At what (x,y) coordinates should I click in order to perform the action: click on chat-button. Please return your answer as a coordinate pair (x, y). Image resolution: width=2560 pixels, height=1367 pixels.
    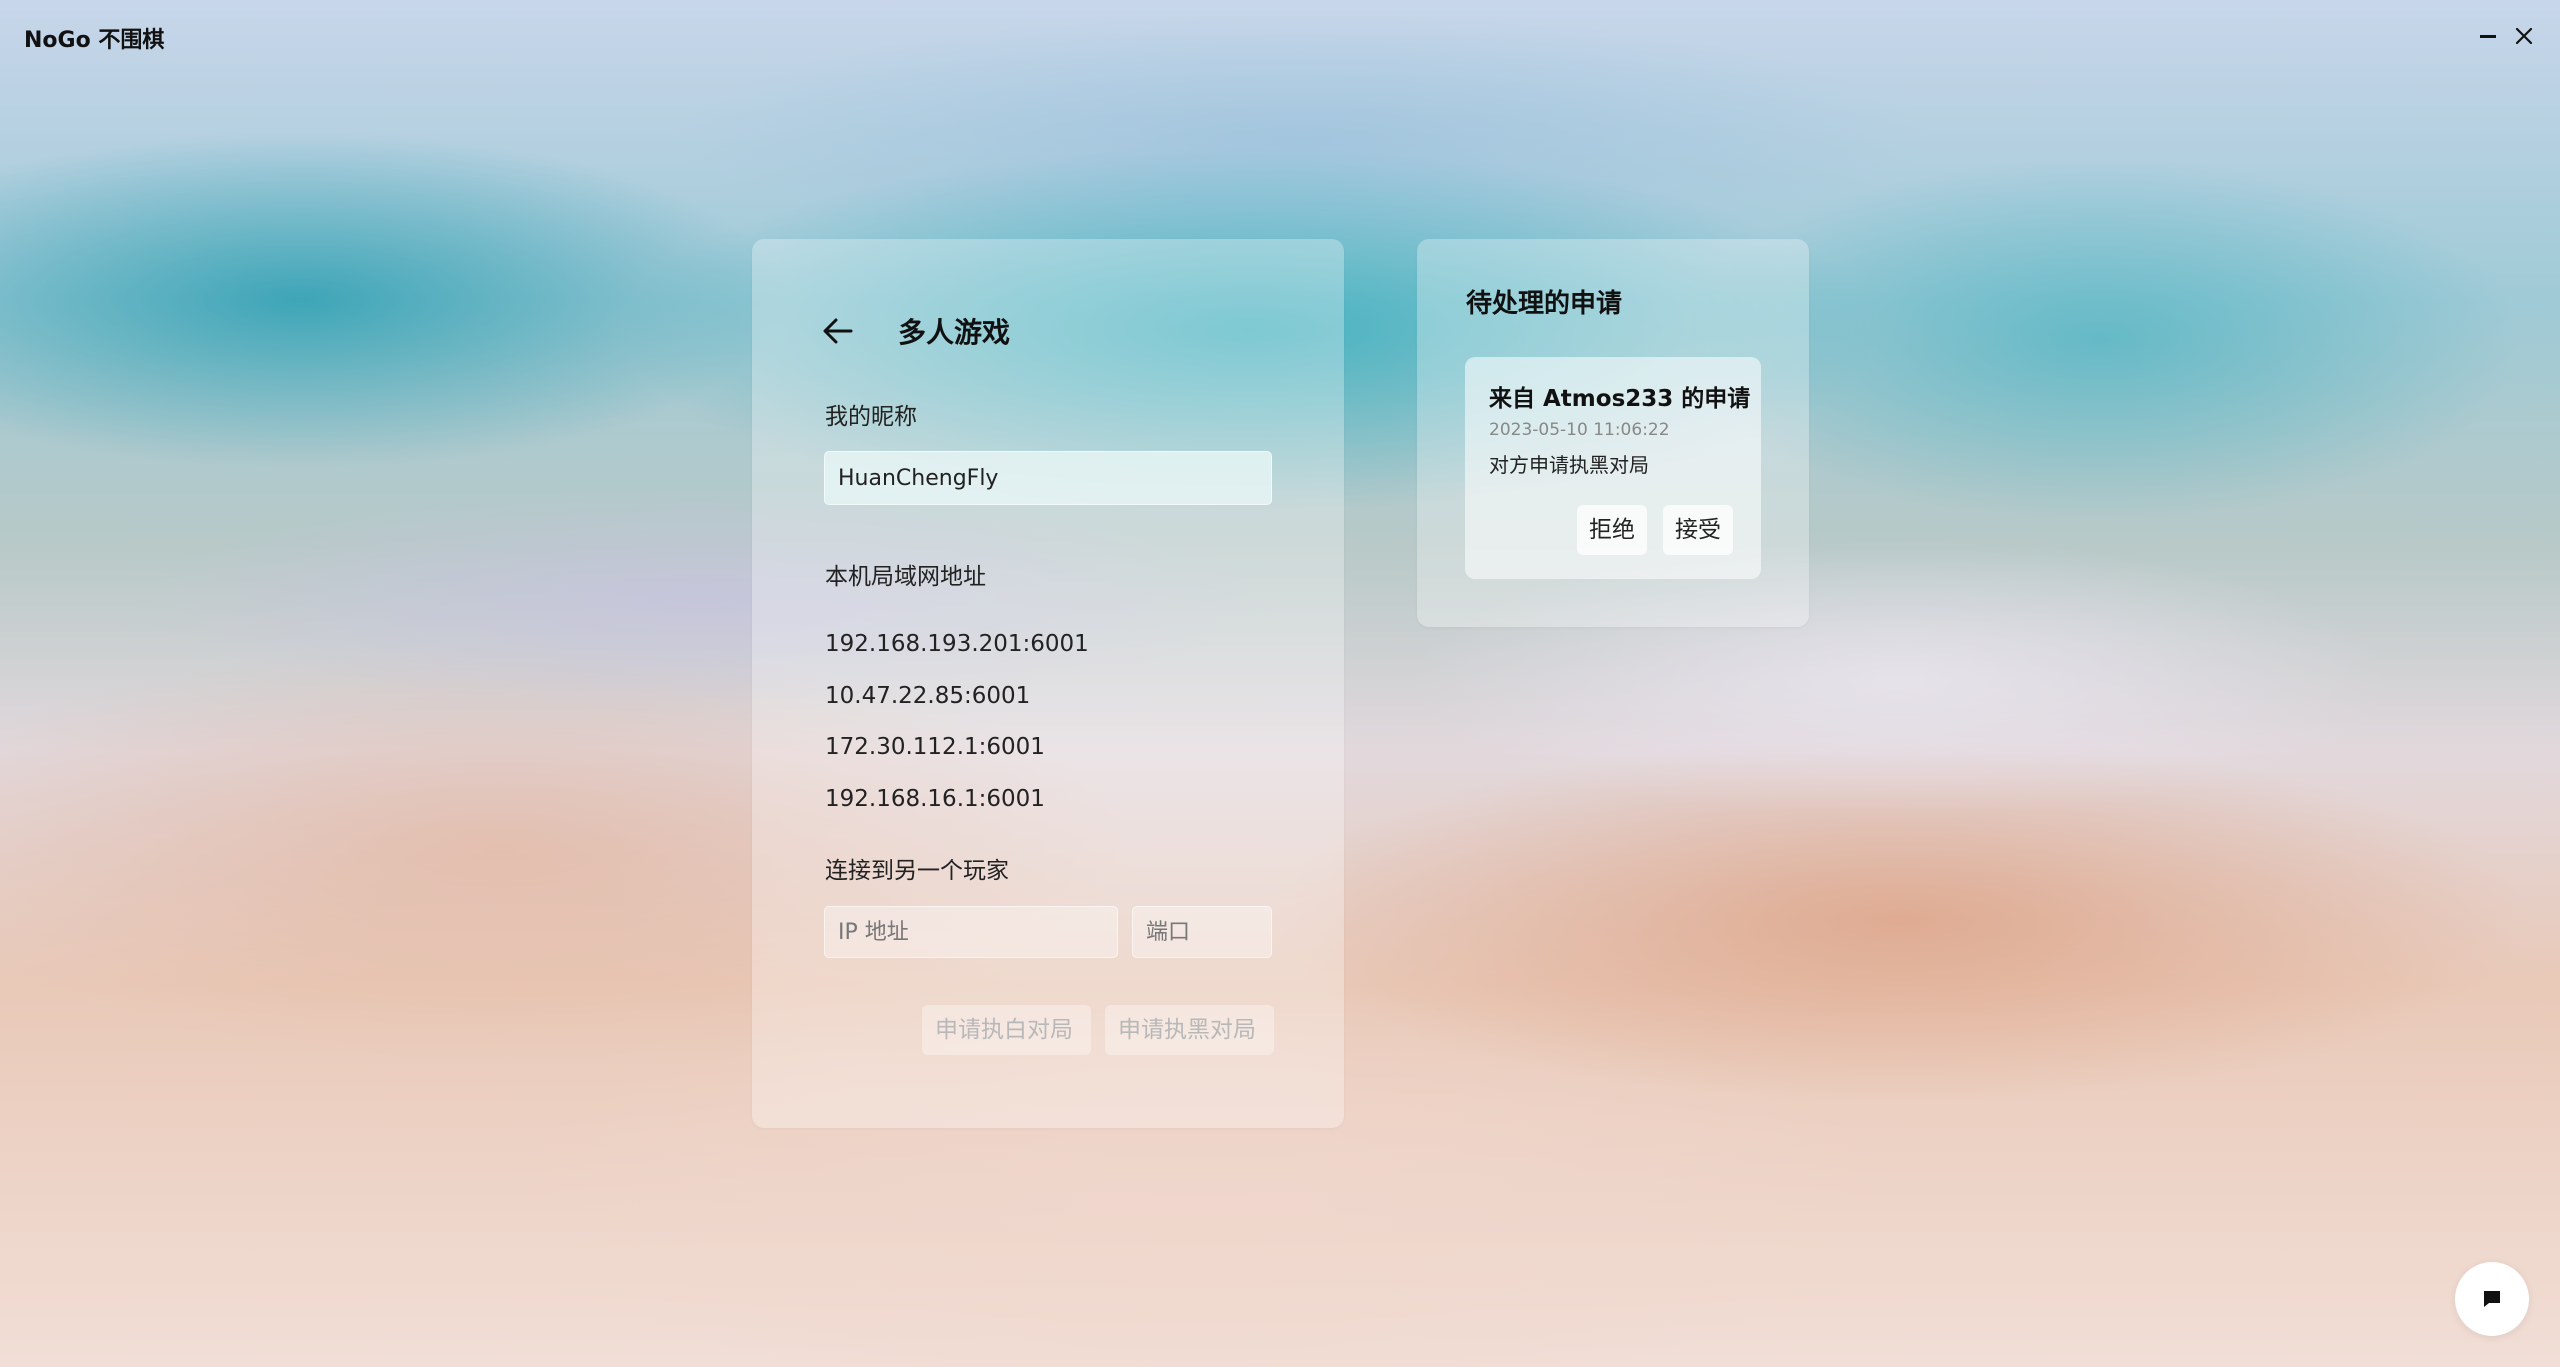
    Looking at the image, I should click on (2492, 1299).